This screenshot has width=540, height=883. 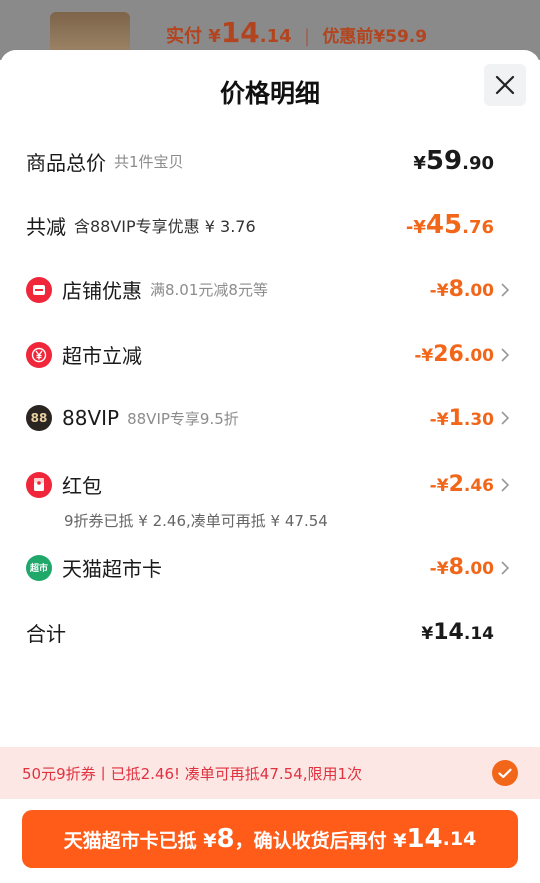 What do you see at coordinates (140, 840) in the screenshot?
I see `confirm-text-a: 天猫超市卡已抵 ¥` at bounding box center [140, 840].